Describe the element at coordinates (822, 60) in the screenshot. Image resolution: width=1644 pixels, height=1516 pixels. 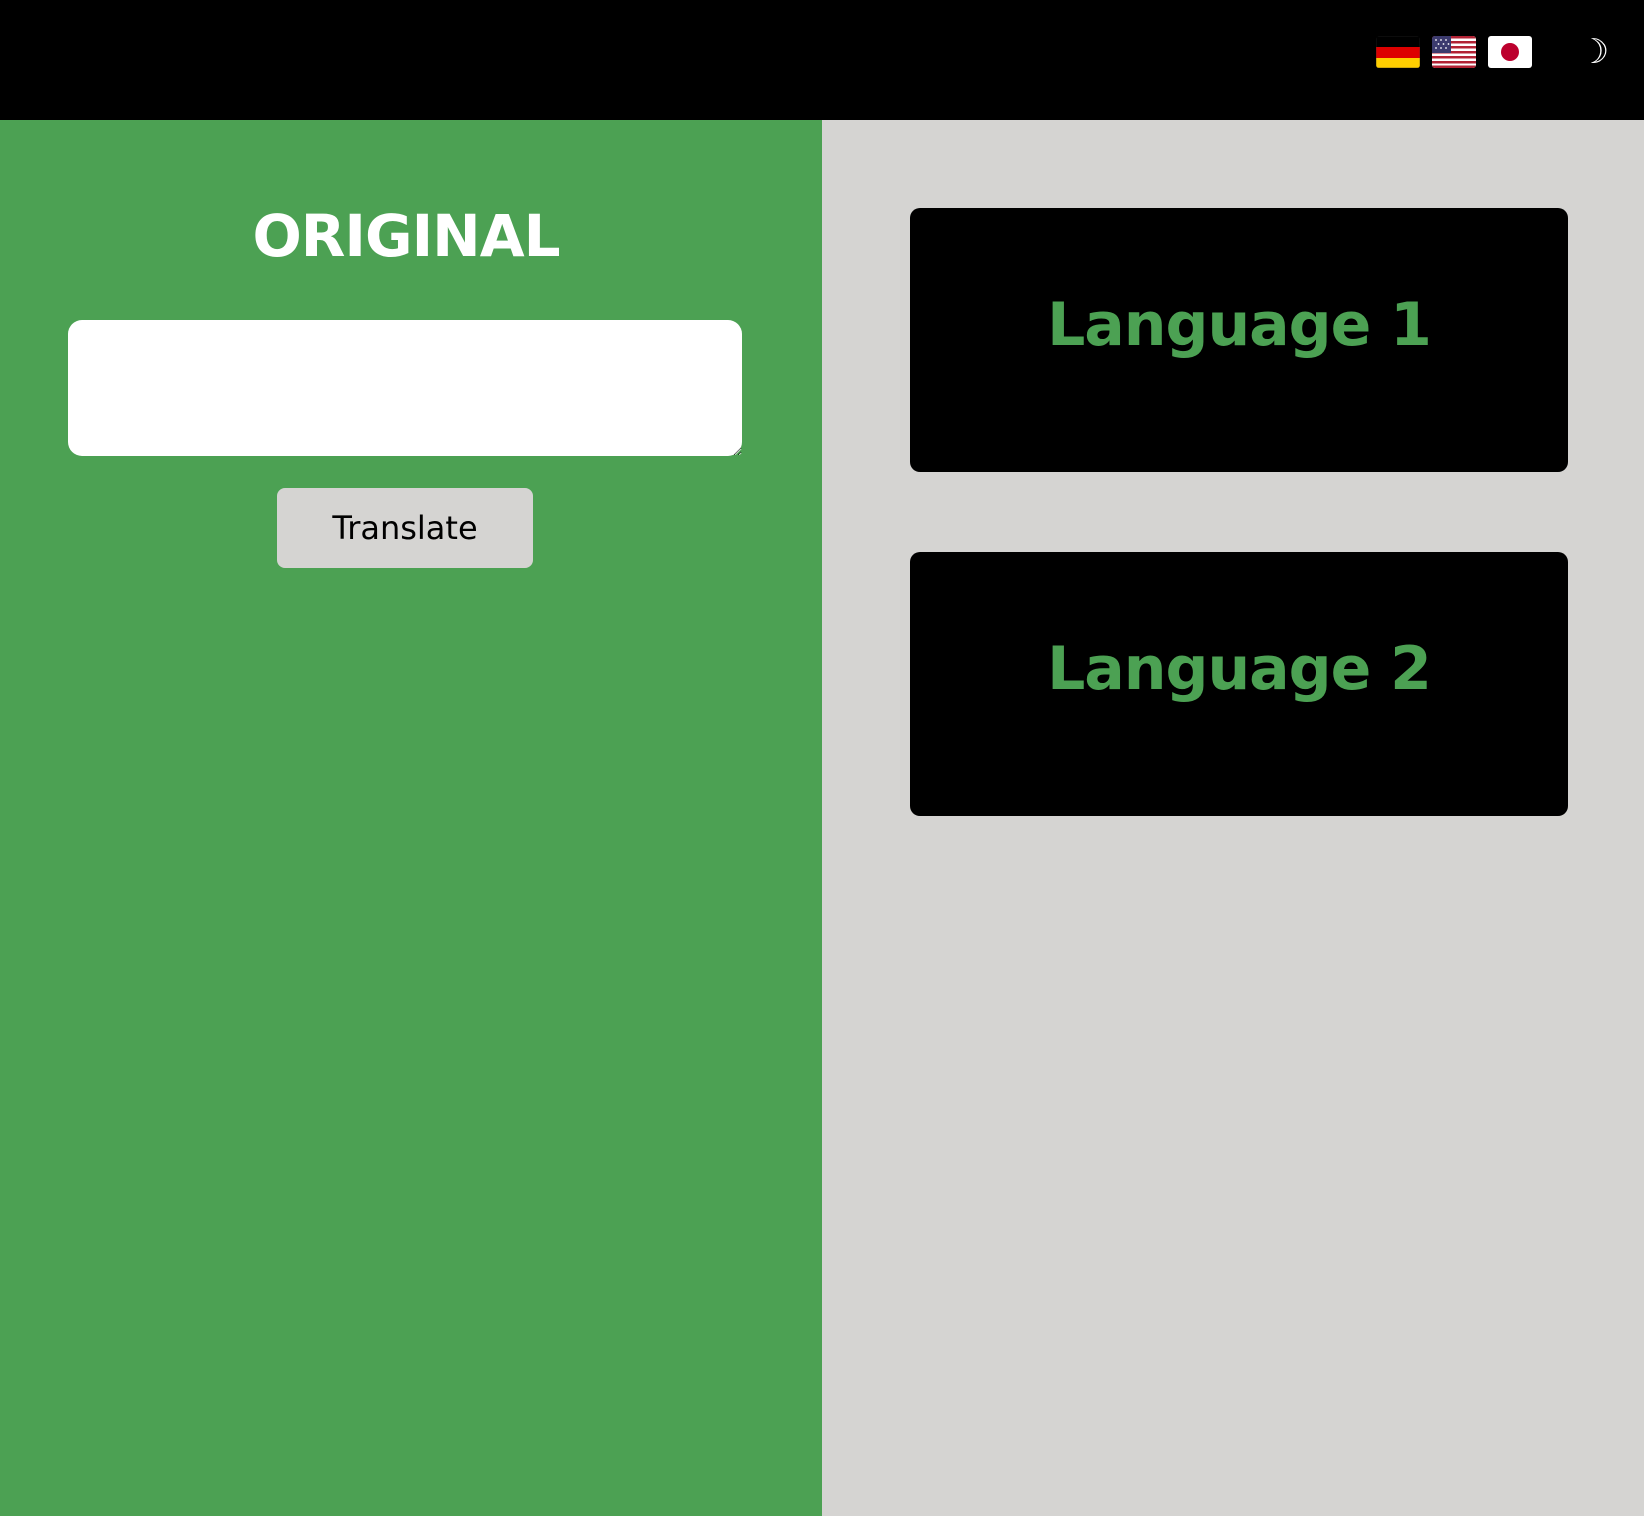
I see `top-bar: ☽` at that location.